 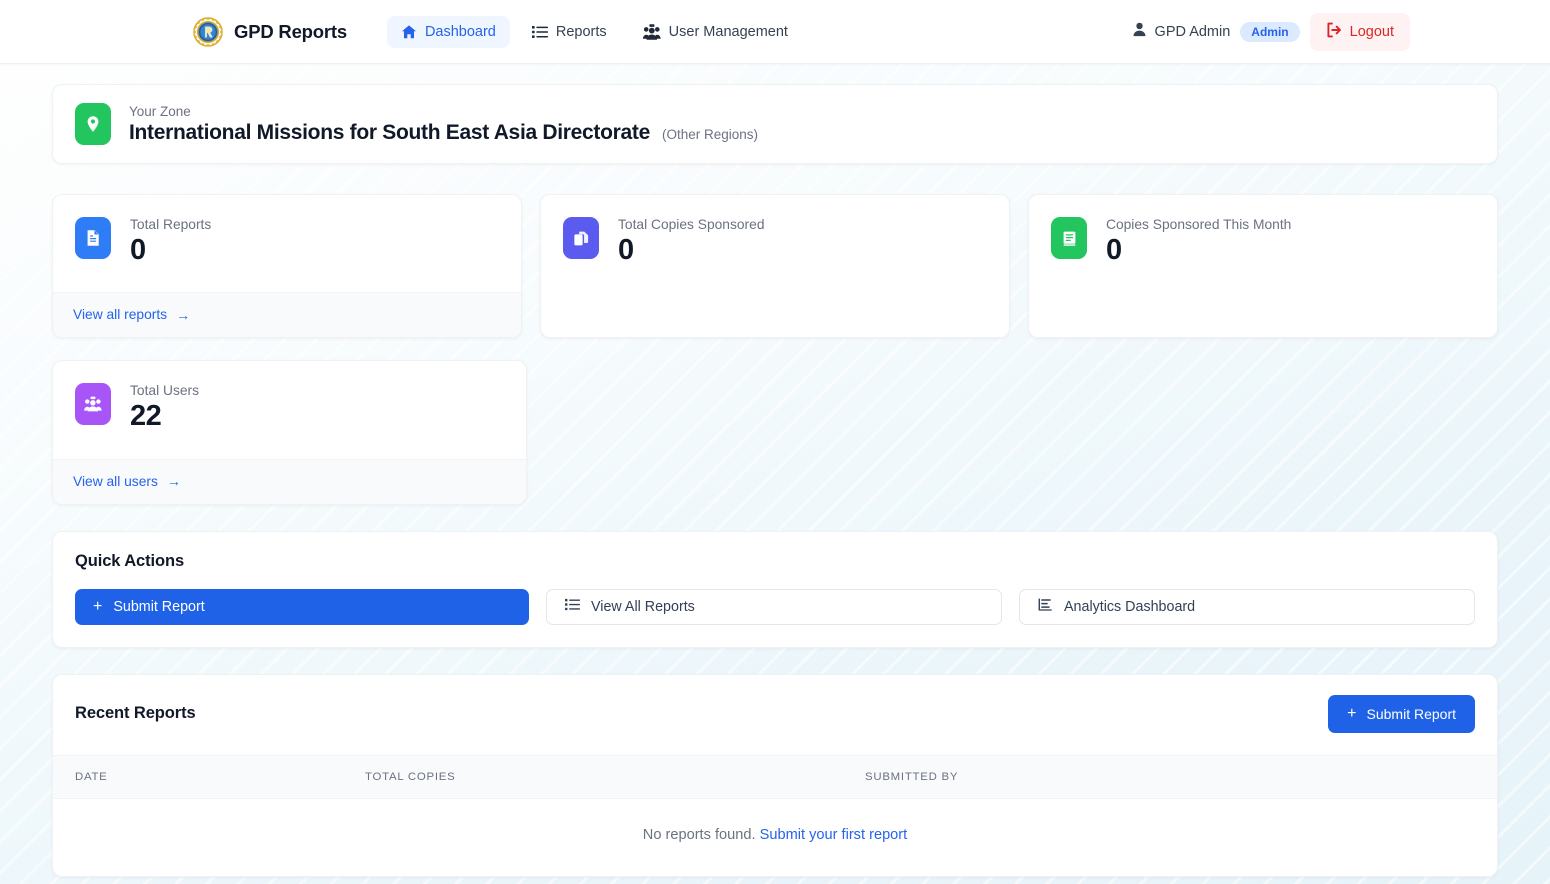 What do you see at coordinates (170, 241) in the screenshot?
I see `stat-text-block: Total Reports 0` at bounding box center [170, 241].